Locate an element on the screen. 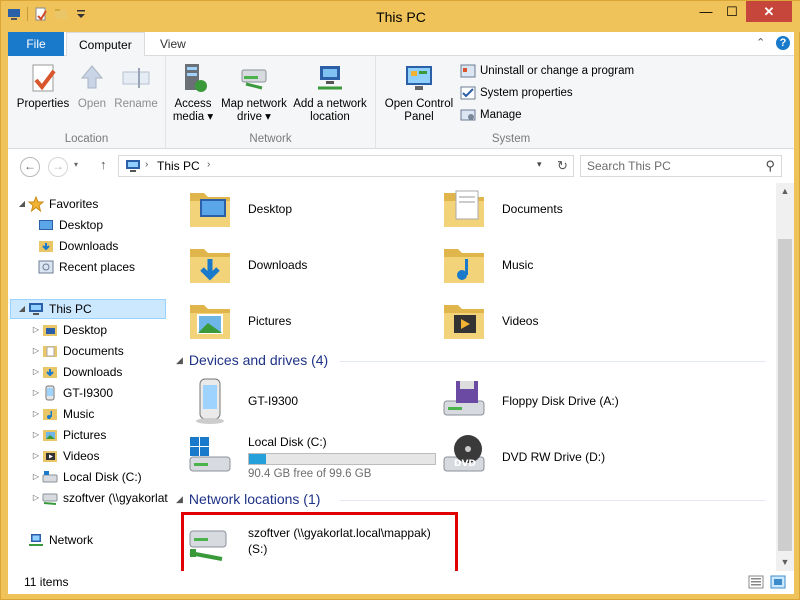 The image size is (800, 600). pc-local-disk-label: Local Disk (C:) is located at coordinates (102, 477).